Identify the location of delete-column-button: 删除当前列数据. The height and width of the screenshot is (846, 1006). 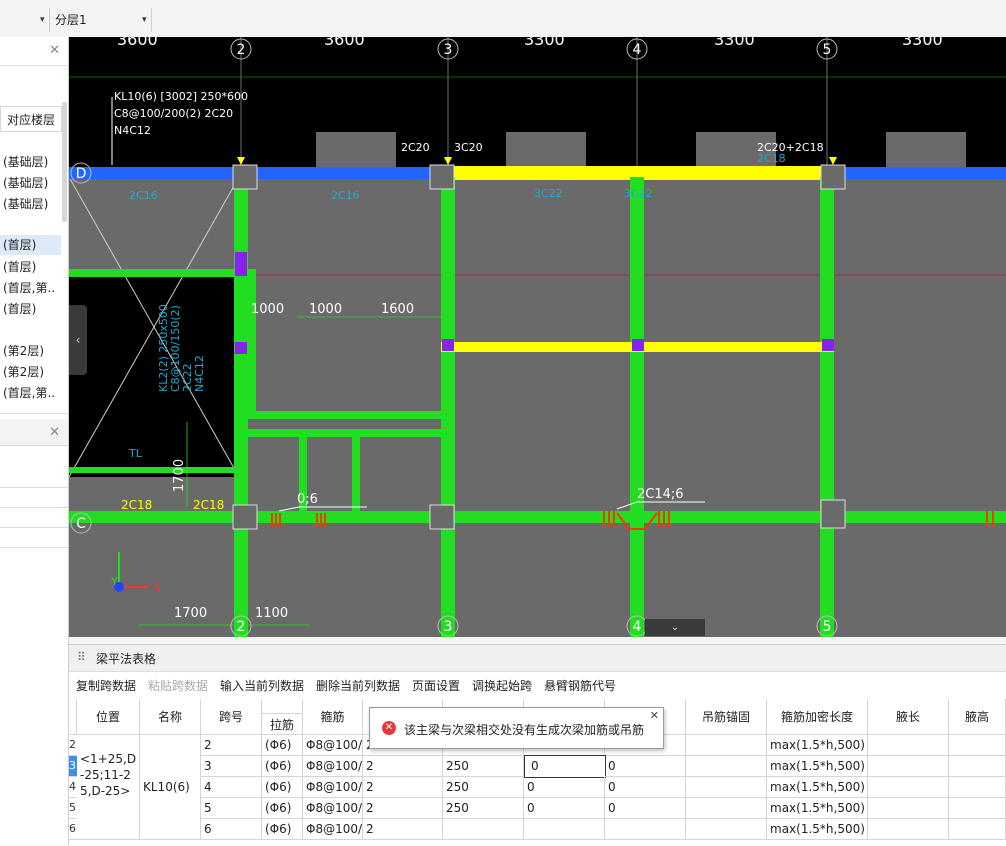
(358, 685).